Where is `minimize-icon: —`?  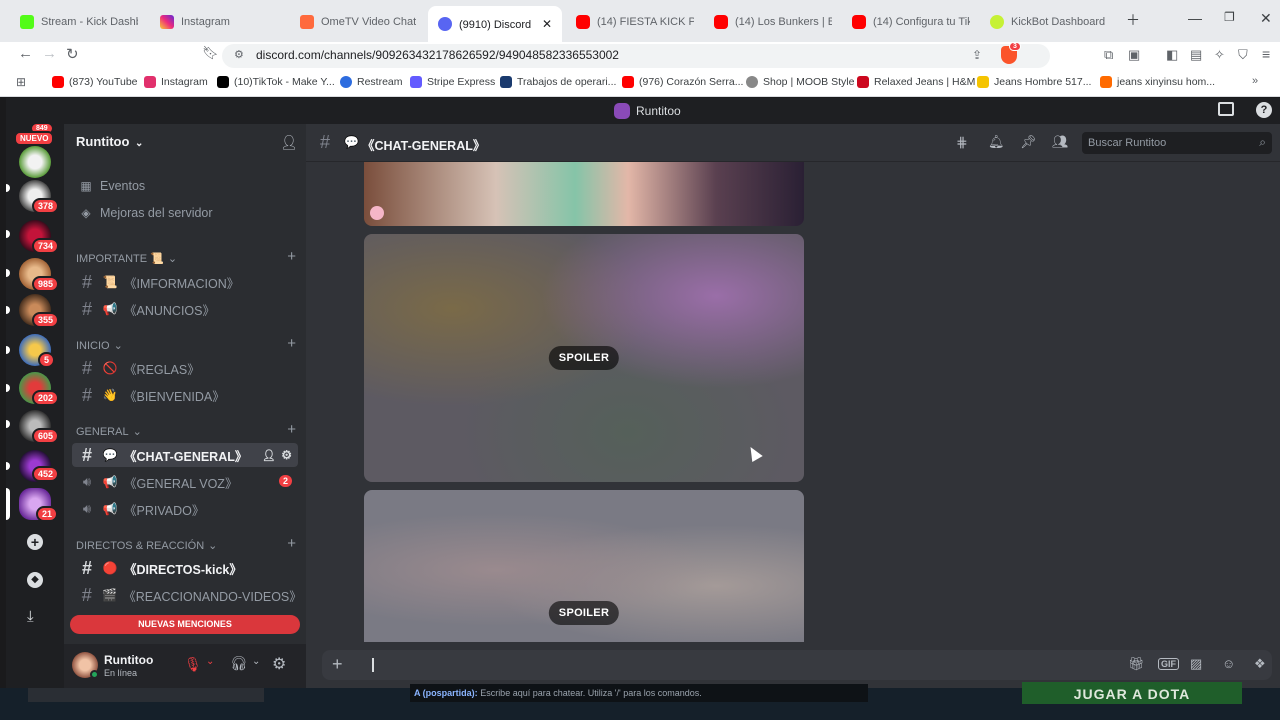 minimize-icon: — is located at coordinates (1195, 18).